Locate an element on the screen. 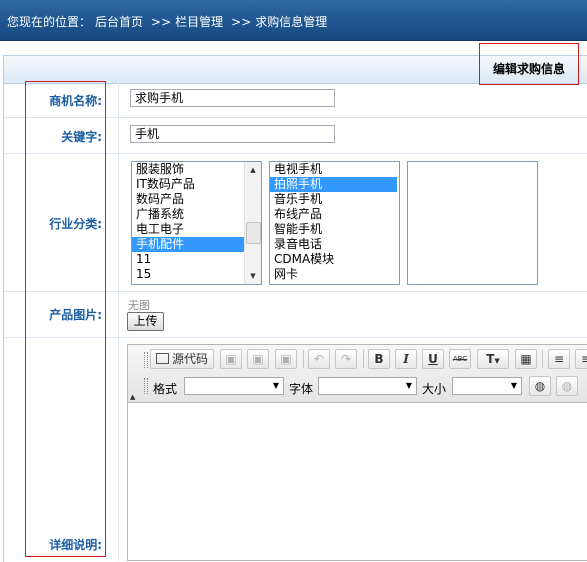  italic-icon: I is located at coordinates (406, 359).